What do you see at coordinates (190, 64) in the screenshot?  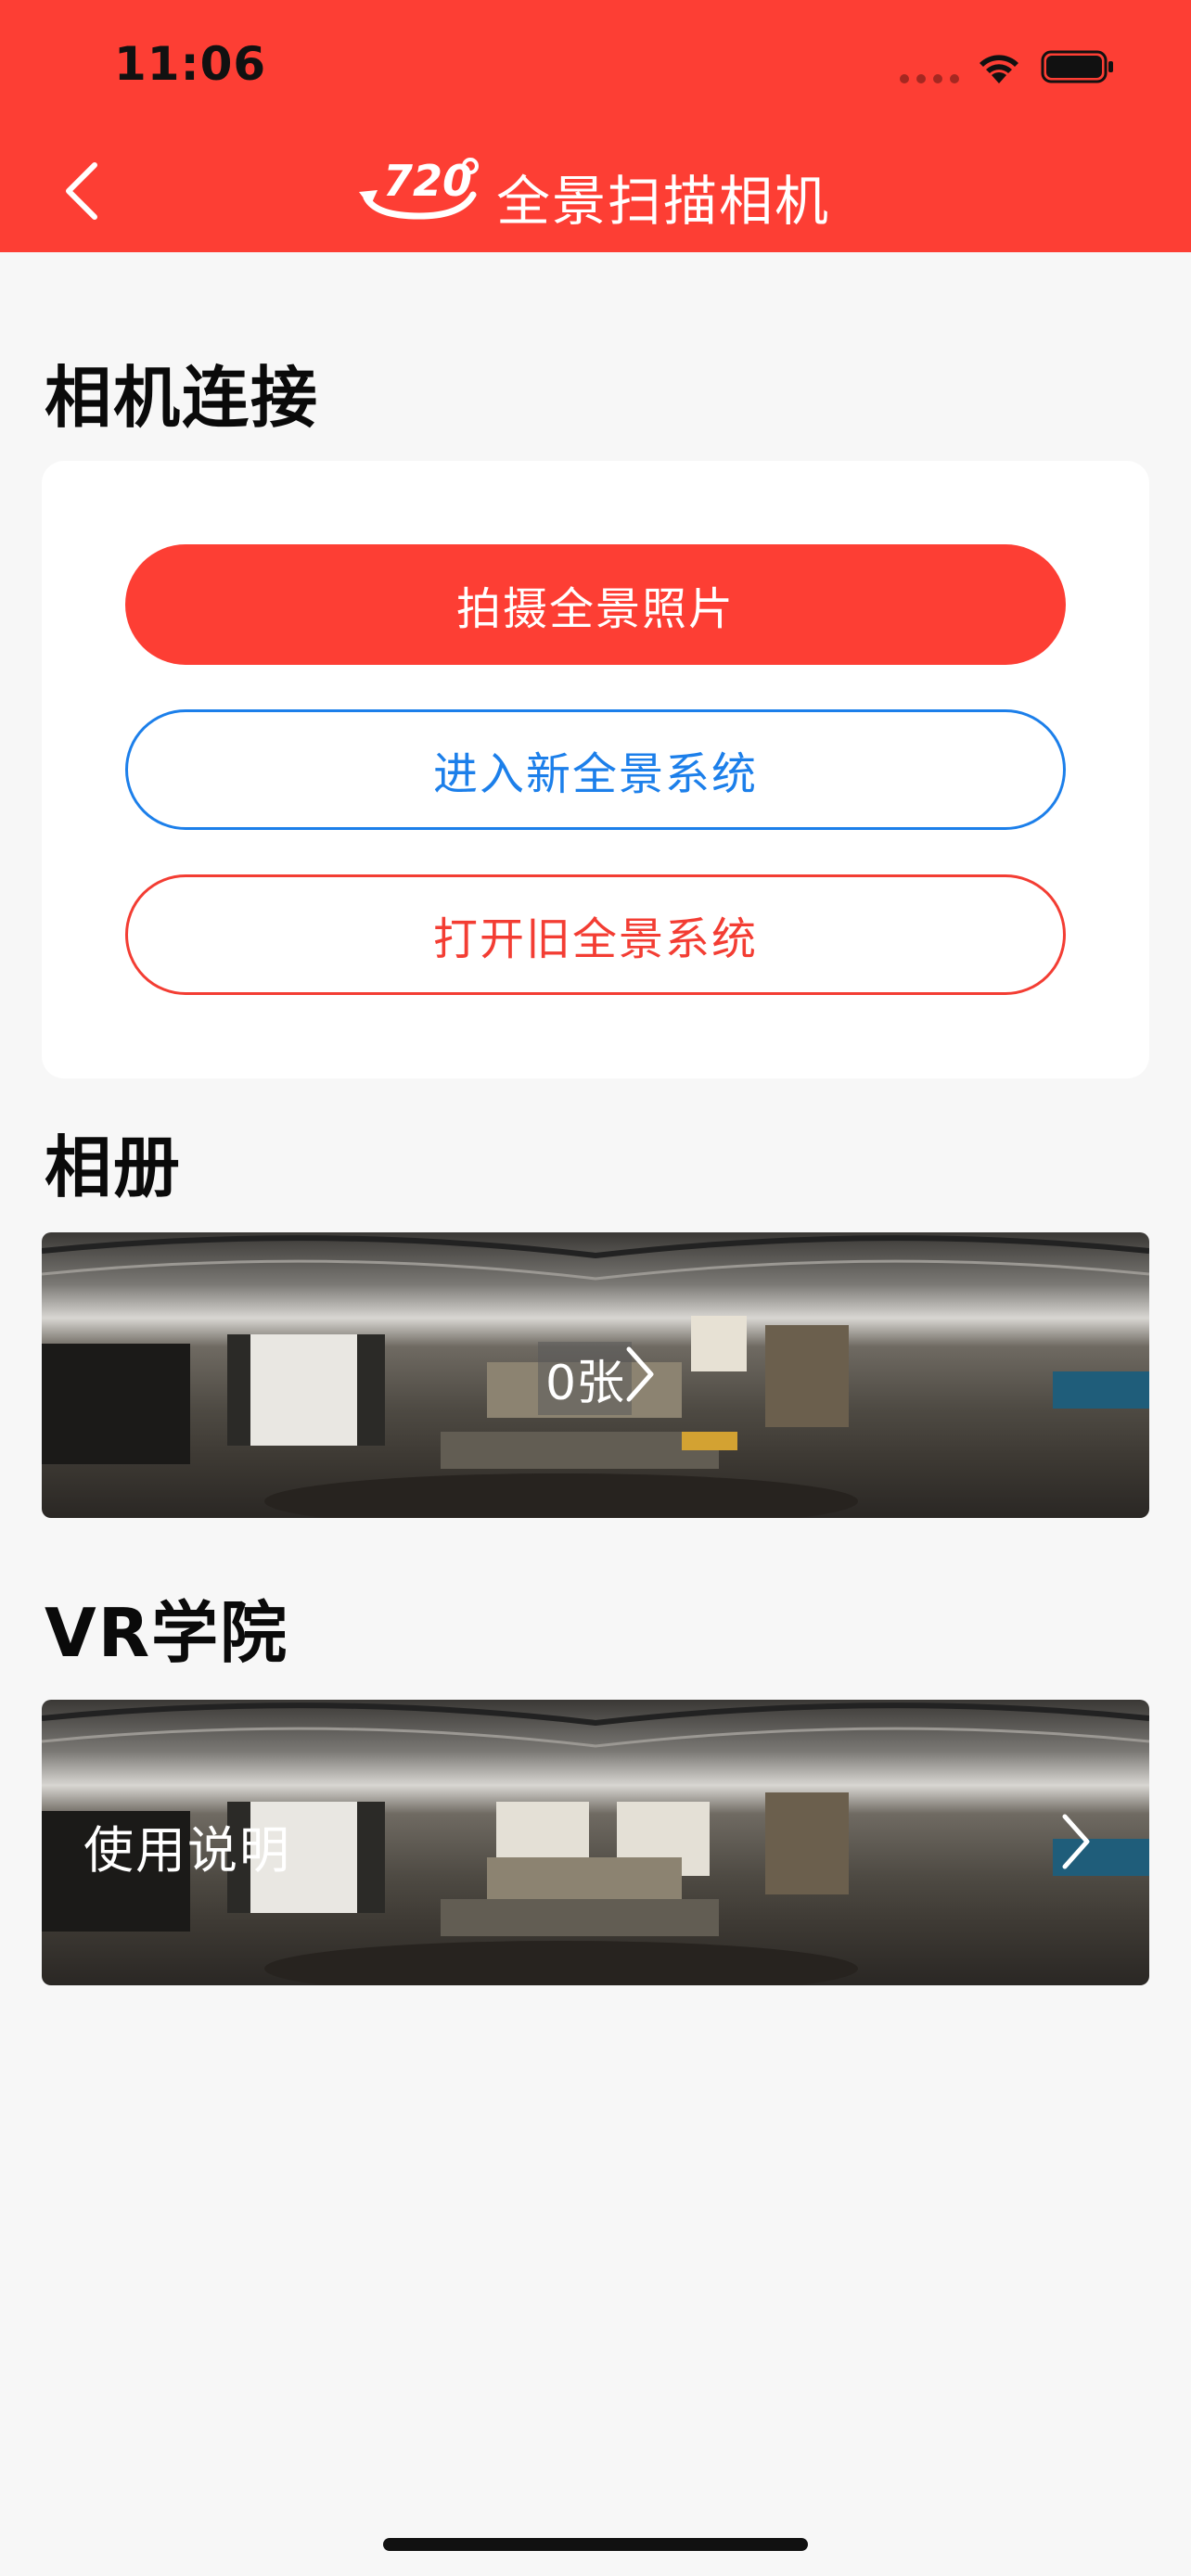 I see `status-time: 11:06` at bounding box center [190, 64].